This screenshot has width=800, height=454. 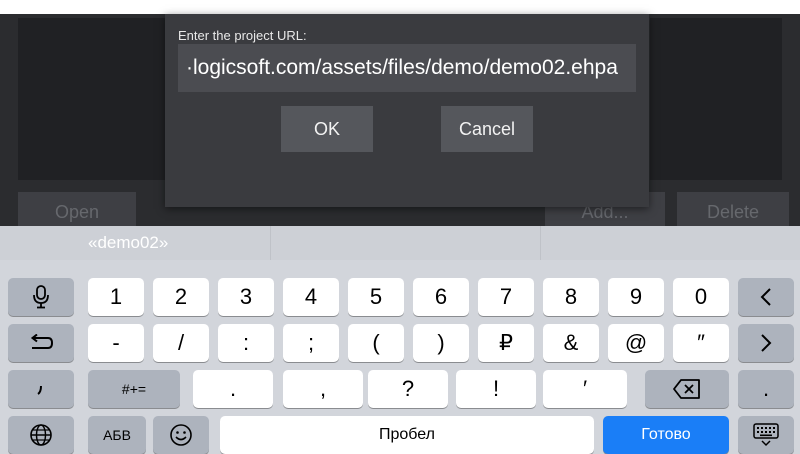 I want to click on globe-icon, so click(x=41, y=435).